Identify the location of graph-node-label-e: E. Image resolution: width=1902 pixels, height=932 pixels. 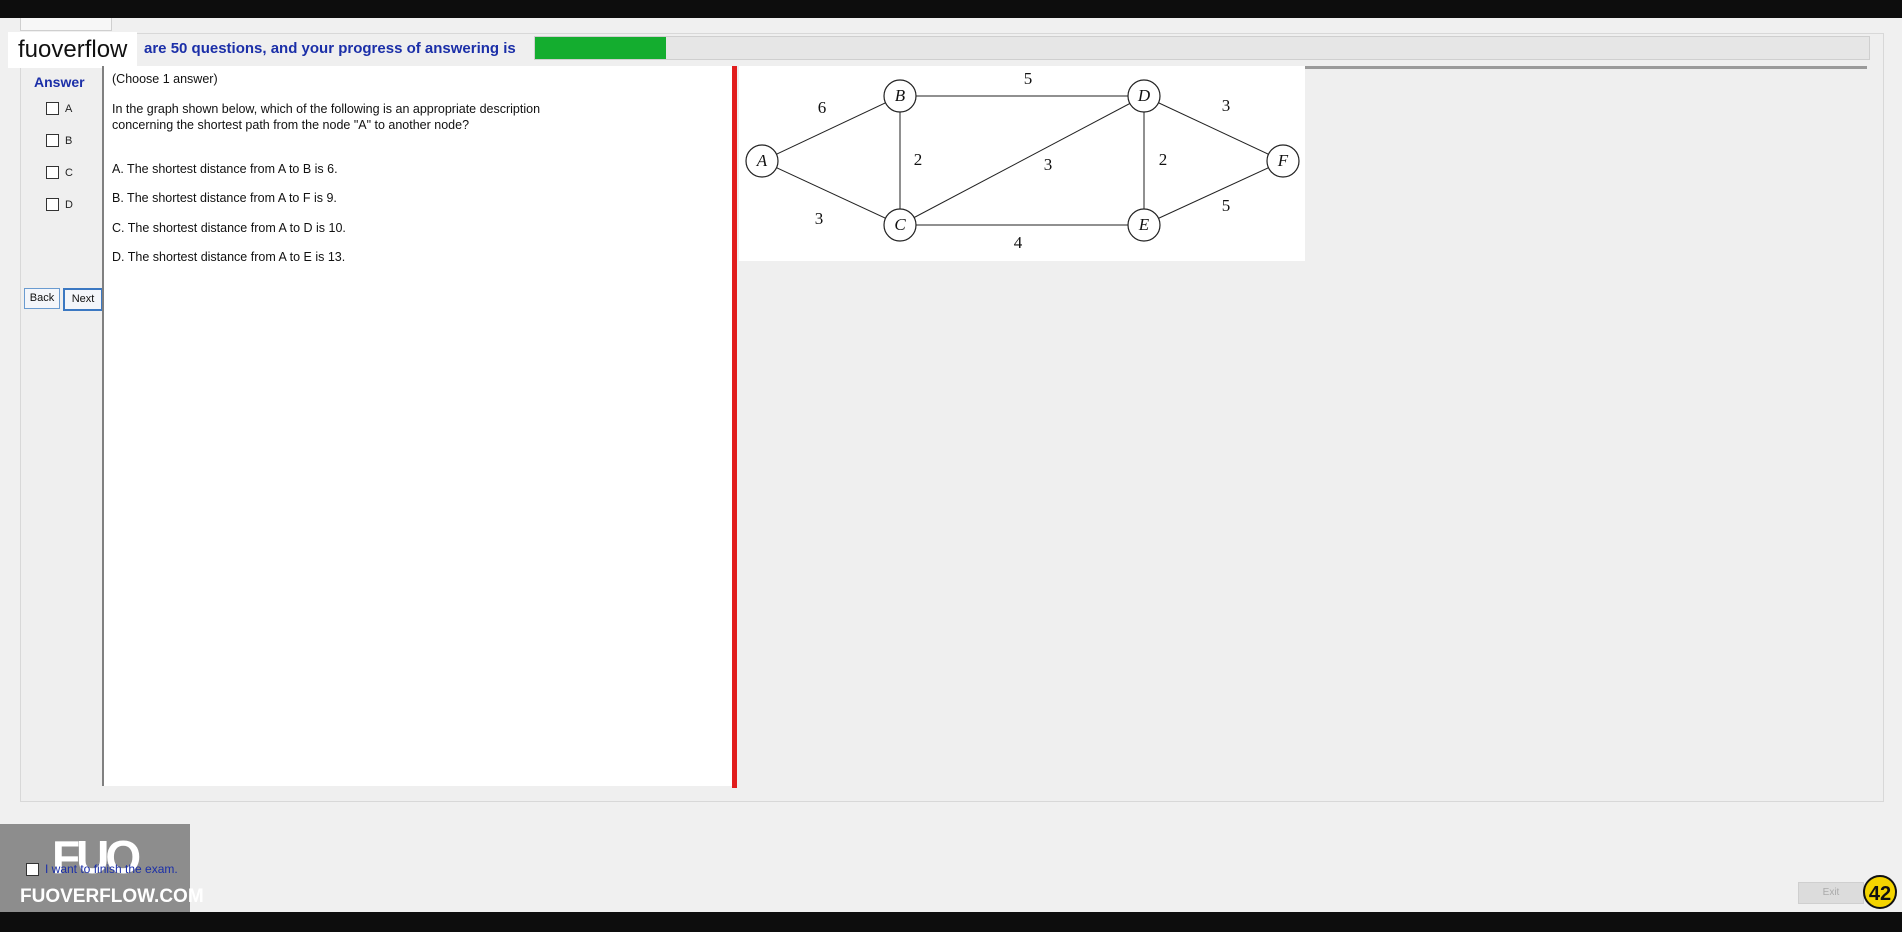
(1144, 224).